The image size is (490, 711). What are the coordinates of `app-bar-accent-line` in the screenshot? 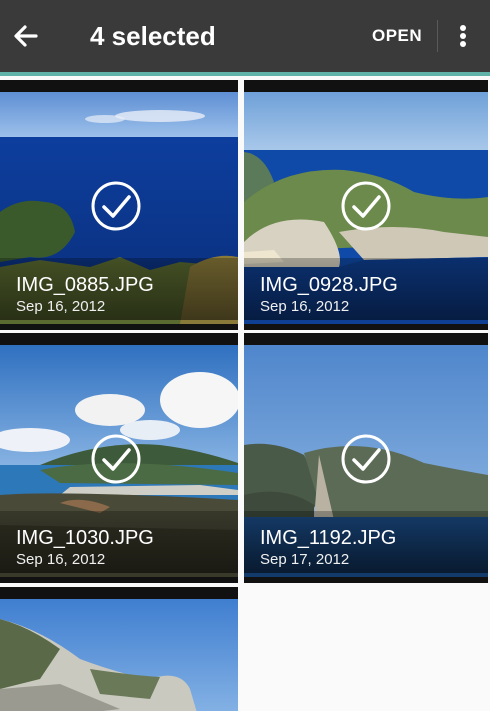 It's located at (245, 74).